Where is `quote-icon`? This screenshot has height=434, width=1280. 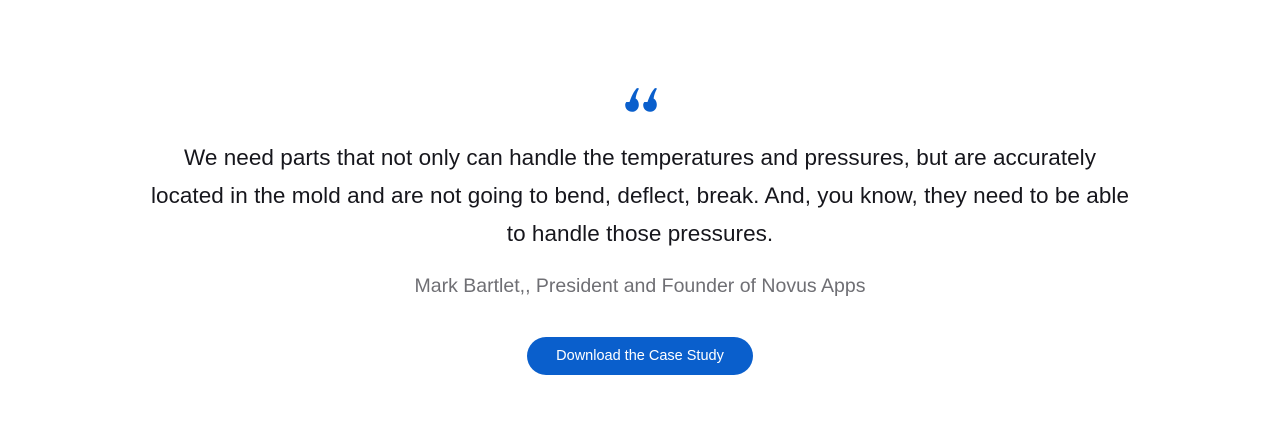
quote-icon is located at coordinates (640, 103).